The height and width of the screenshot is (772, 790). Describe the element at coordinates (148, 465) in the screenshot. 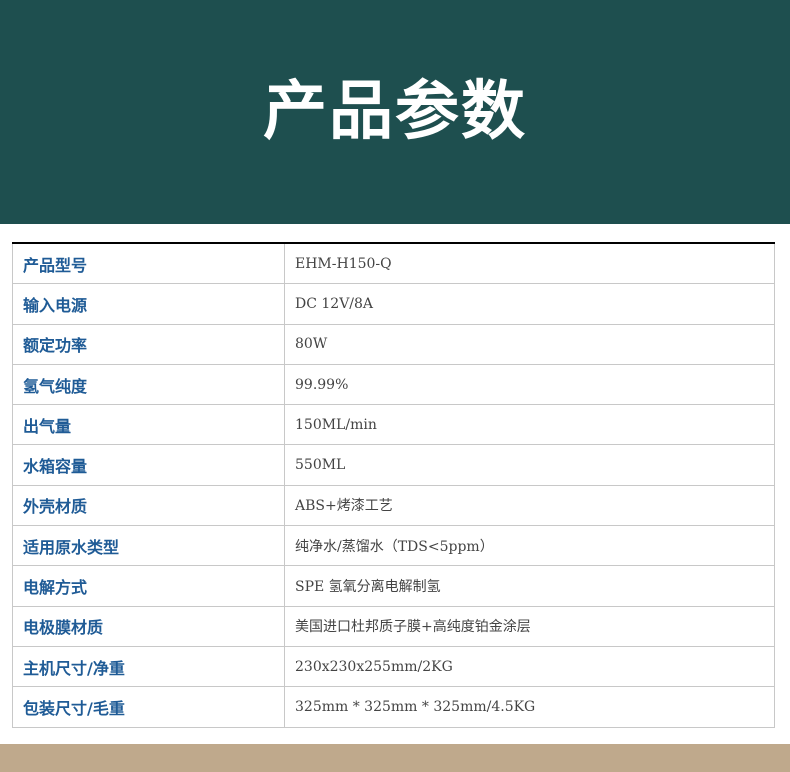

I see `spec-label: 水箱容量` at that location.